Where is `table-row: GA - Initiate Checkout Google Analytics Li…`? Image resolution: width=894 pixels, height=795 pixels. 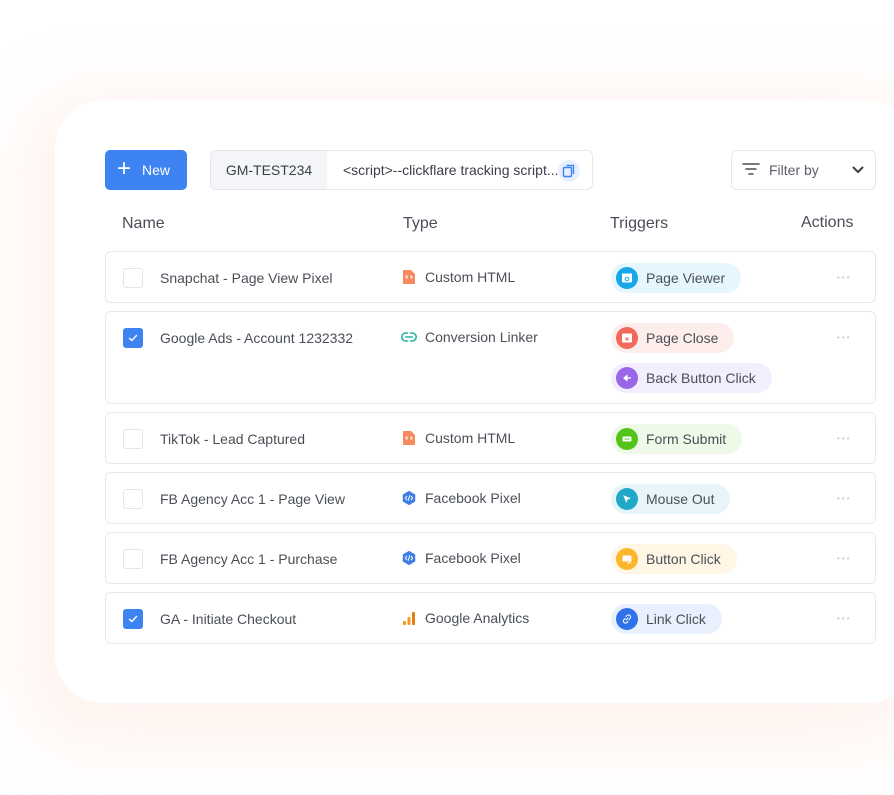
table-row: GA - Initiate Checkout Google Analytics Li… is located at coordinates (490, 618).